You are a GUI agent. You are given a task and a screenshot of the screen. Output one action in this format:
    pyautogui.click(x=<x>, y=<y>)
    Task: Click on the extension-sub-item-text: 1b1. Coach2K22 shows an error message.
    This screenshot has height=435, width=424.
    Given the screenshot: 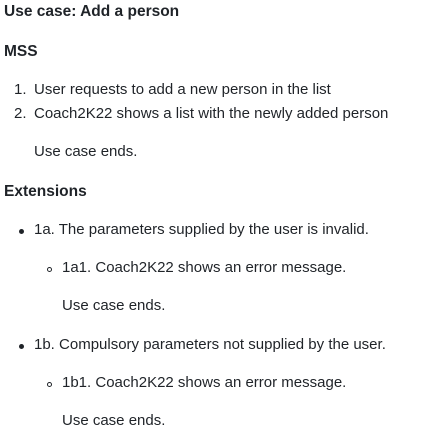 What is the action you would take?
    pyautogui.click(x=204, y=382)
    